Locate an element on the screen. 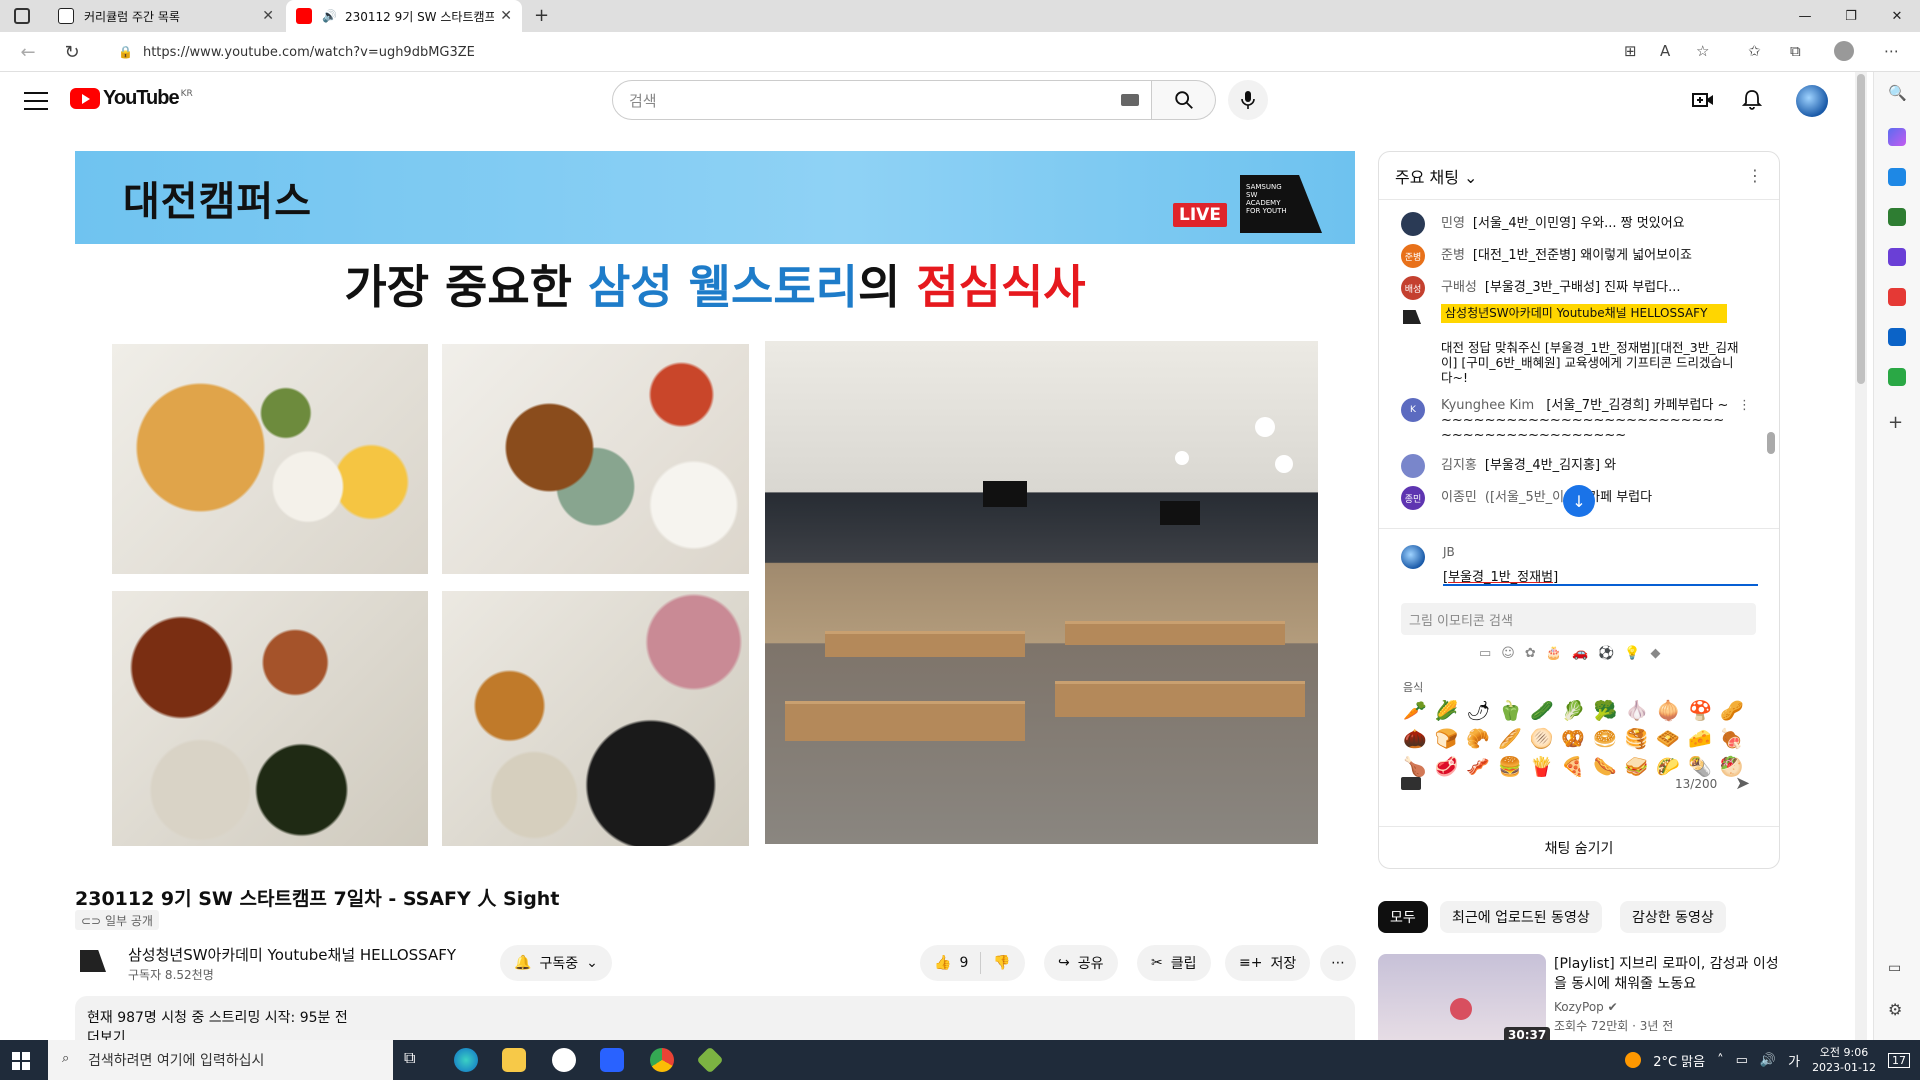 The width and height of the screenshot is (1920, 1080). emoji: 🍞 is located at coordinates (1447, 738).